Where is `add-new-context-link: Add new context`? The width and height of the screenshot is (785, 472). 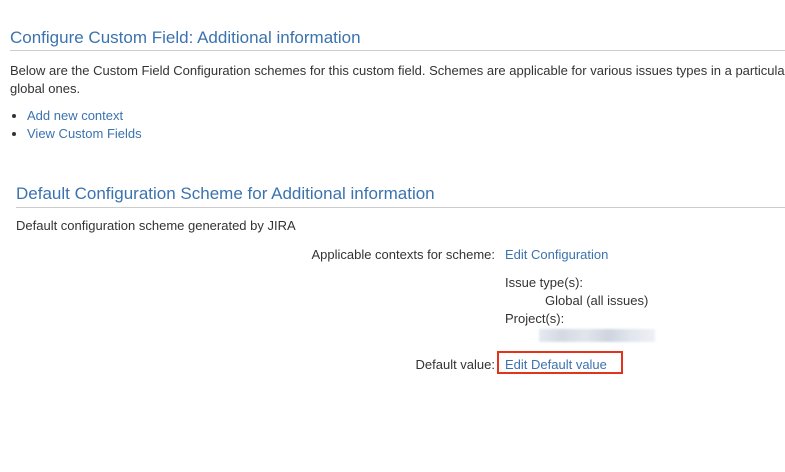
add-new-context-link: Add new context is located at coordinates (75, 115).